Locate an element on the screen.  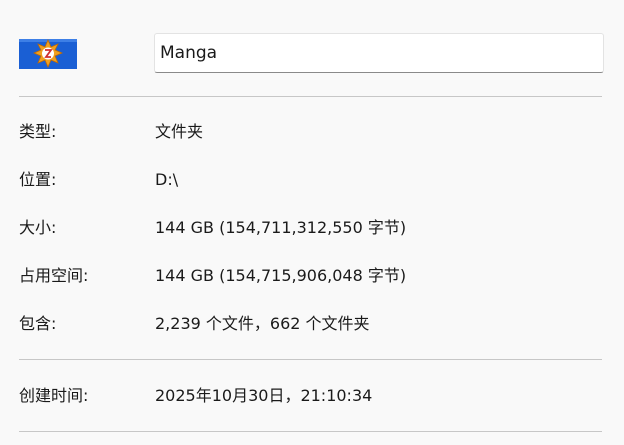
size-on-disk-label: 占用空间: is located at coordinates (54, 275).